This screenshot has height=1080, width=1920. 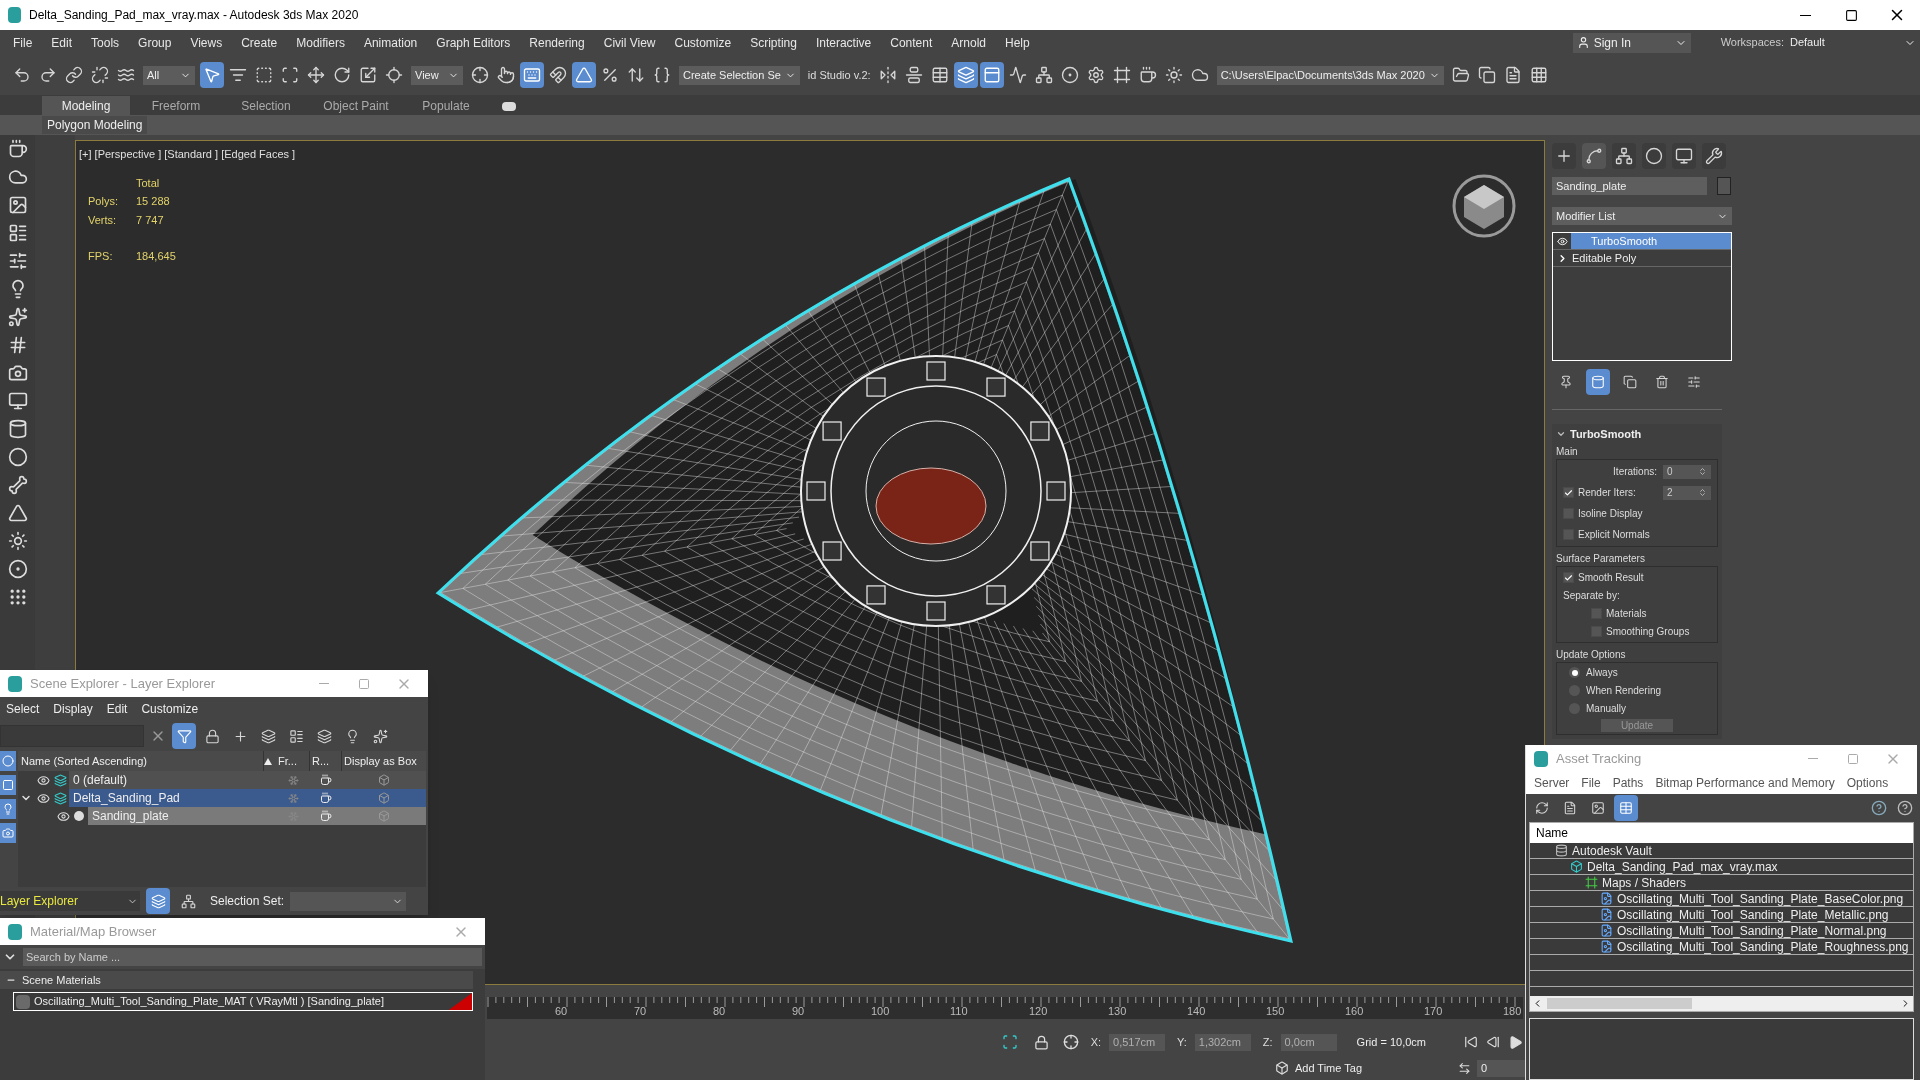 What do you see at coordinates (1867, 783) in the screenshot?
I see `menu-item: Options` at bounding box center [1867, 783].